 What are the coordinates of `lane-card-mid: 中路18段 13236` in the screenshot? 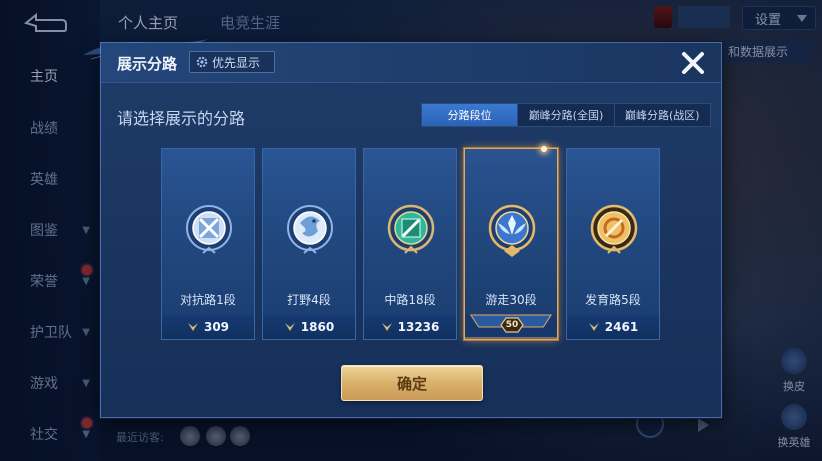 It's located at (410, 244).